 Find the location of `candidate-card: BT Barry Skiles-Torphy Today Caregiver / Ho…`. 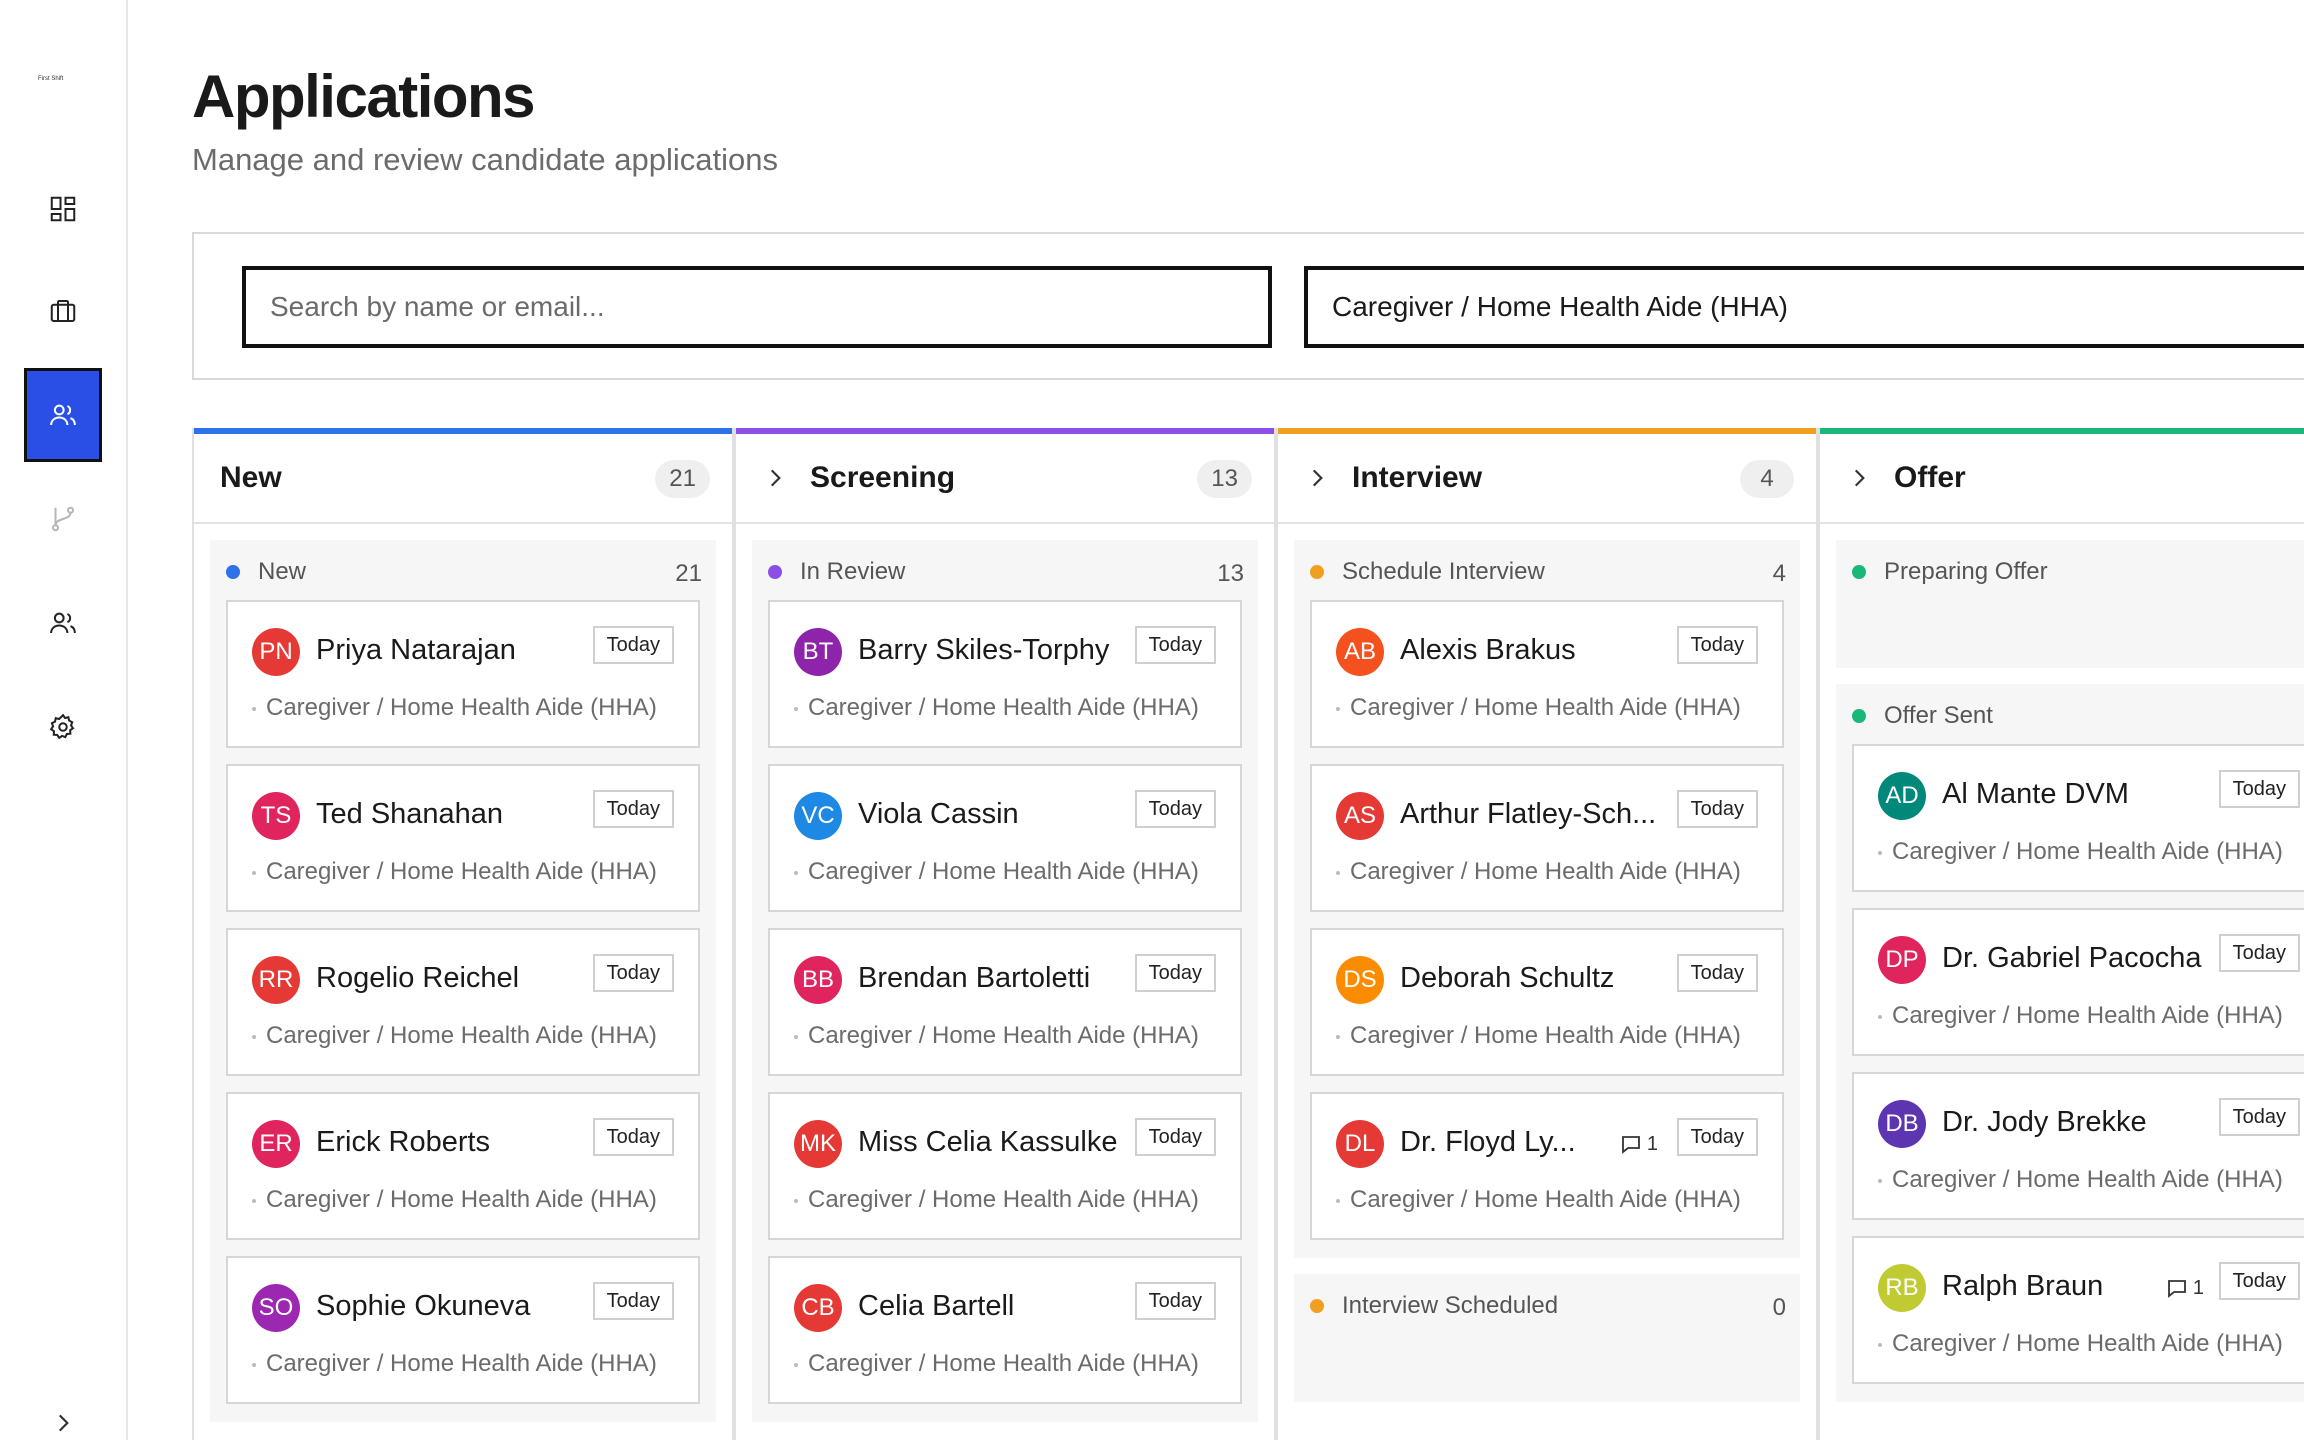

candidate-card: BT Barry Skiles-Torphy Today Caregiver / Ho… is located at coordinates (1005, 674).